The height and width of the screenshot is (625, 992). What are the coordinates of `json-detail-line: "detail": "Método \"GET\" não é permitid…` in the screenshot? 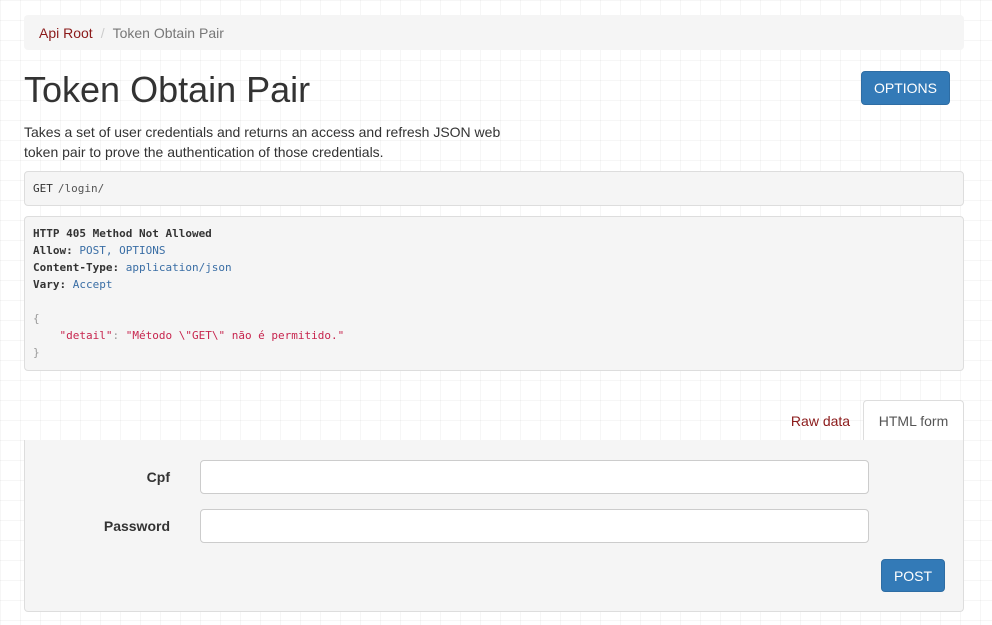 It's located at (494, 335).